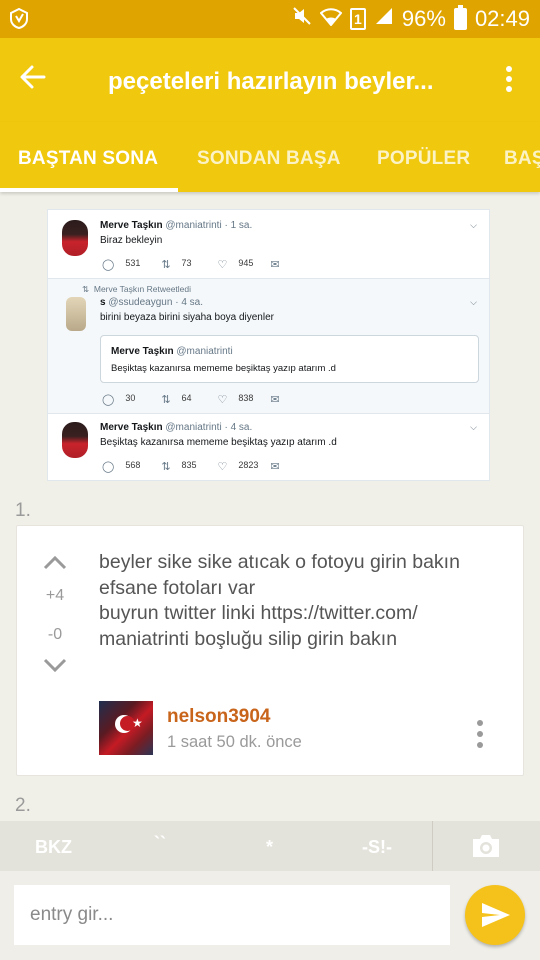 The height and width of the screenshot is (960, 540). Describe the element at coordinates (160, 843) in the screenshot. I see `backtick-button: ``` at that location.